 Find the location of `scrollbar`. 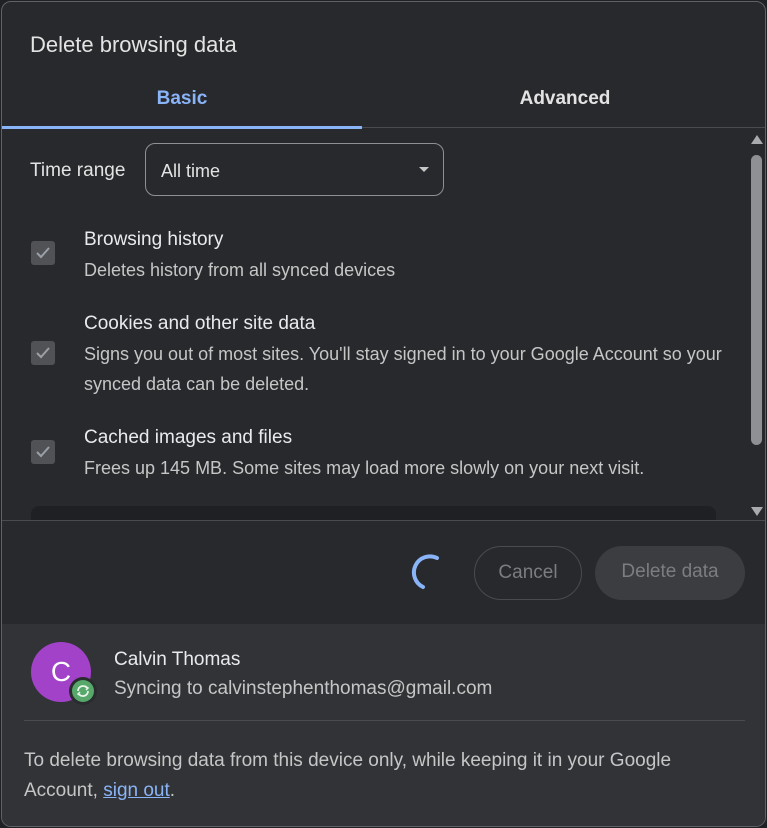

scrollbar is located at coordinates (755, 324).